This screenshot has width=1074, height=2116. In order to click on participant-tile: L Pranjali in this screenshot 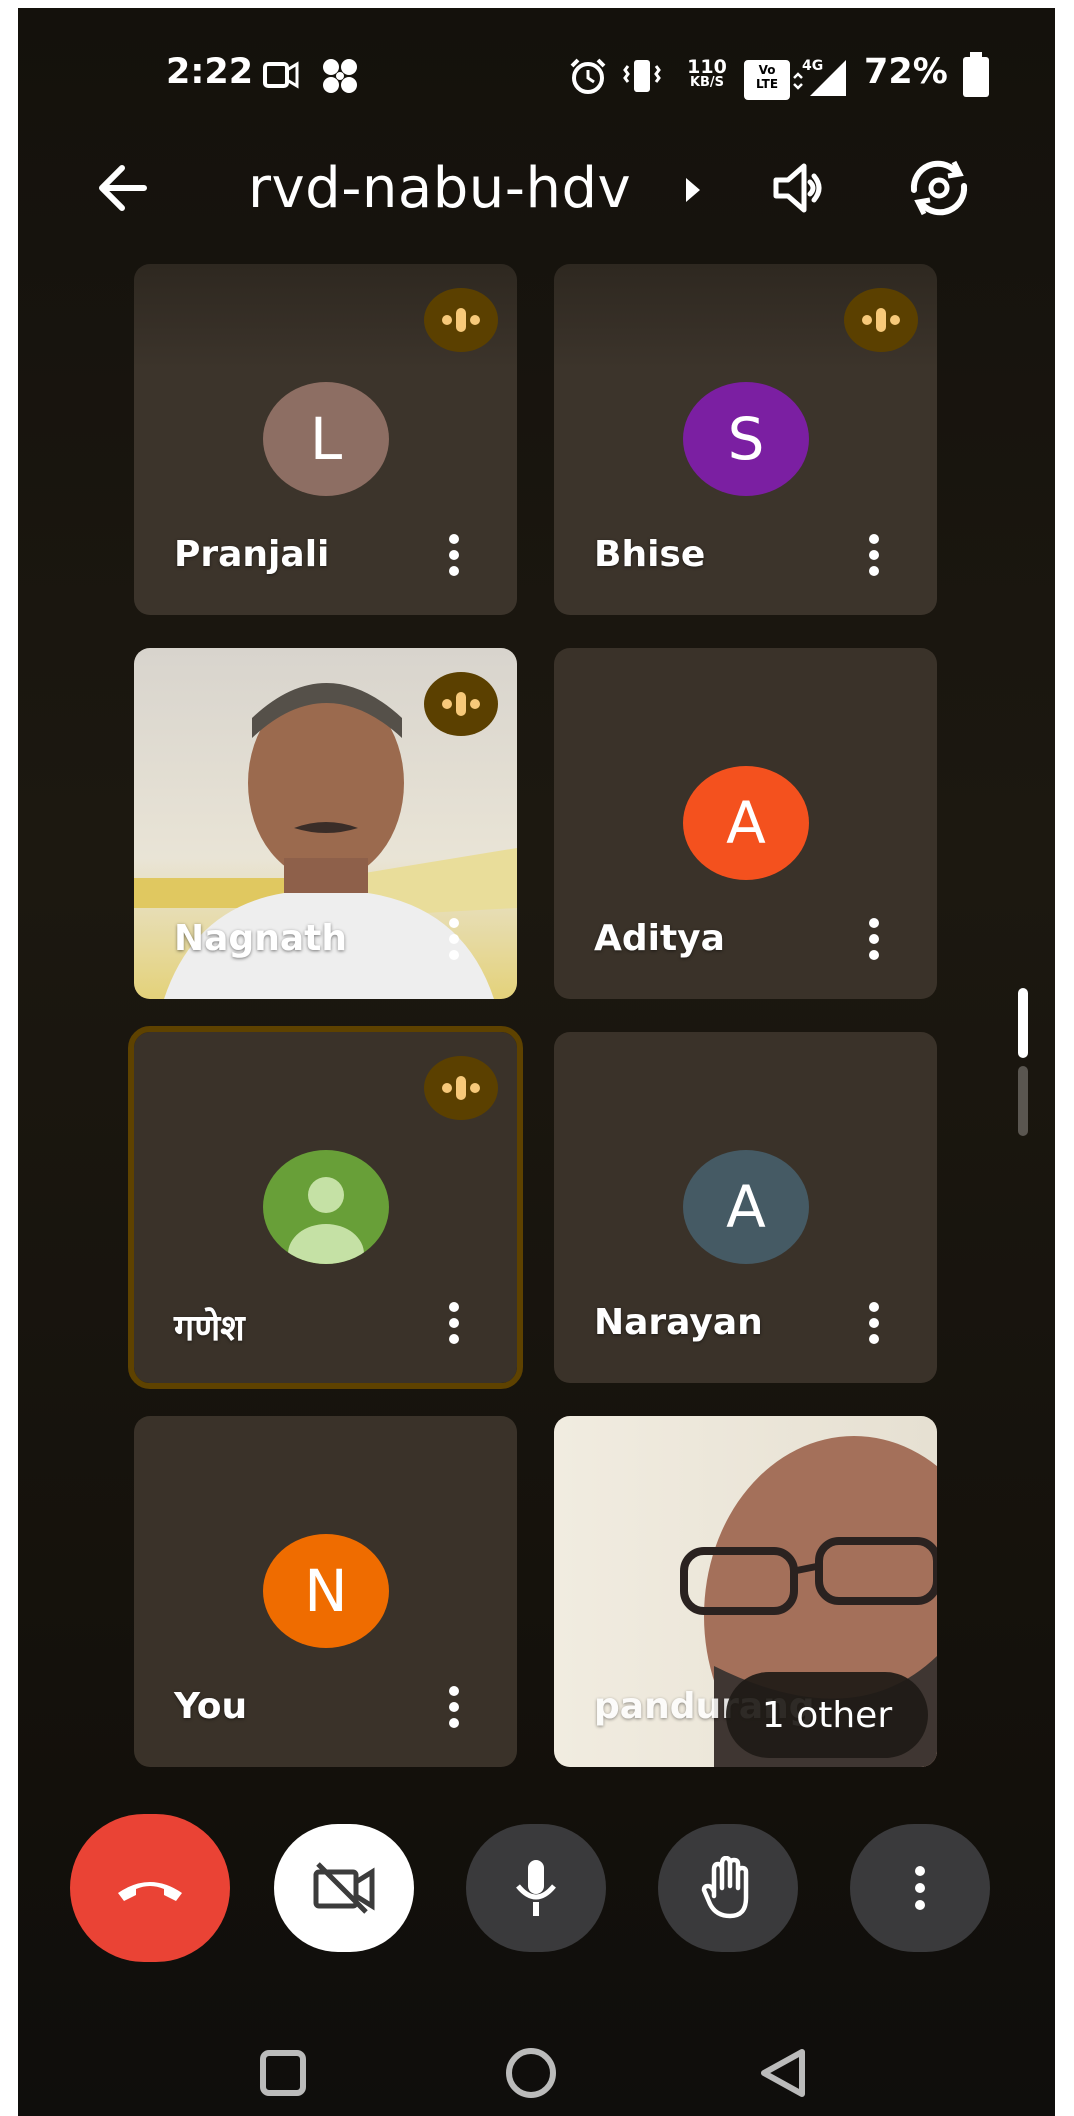, I will do `click(325, 439)`.